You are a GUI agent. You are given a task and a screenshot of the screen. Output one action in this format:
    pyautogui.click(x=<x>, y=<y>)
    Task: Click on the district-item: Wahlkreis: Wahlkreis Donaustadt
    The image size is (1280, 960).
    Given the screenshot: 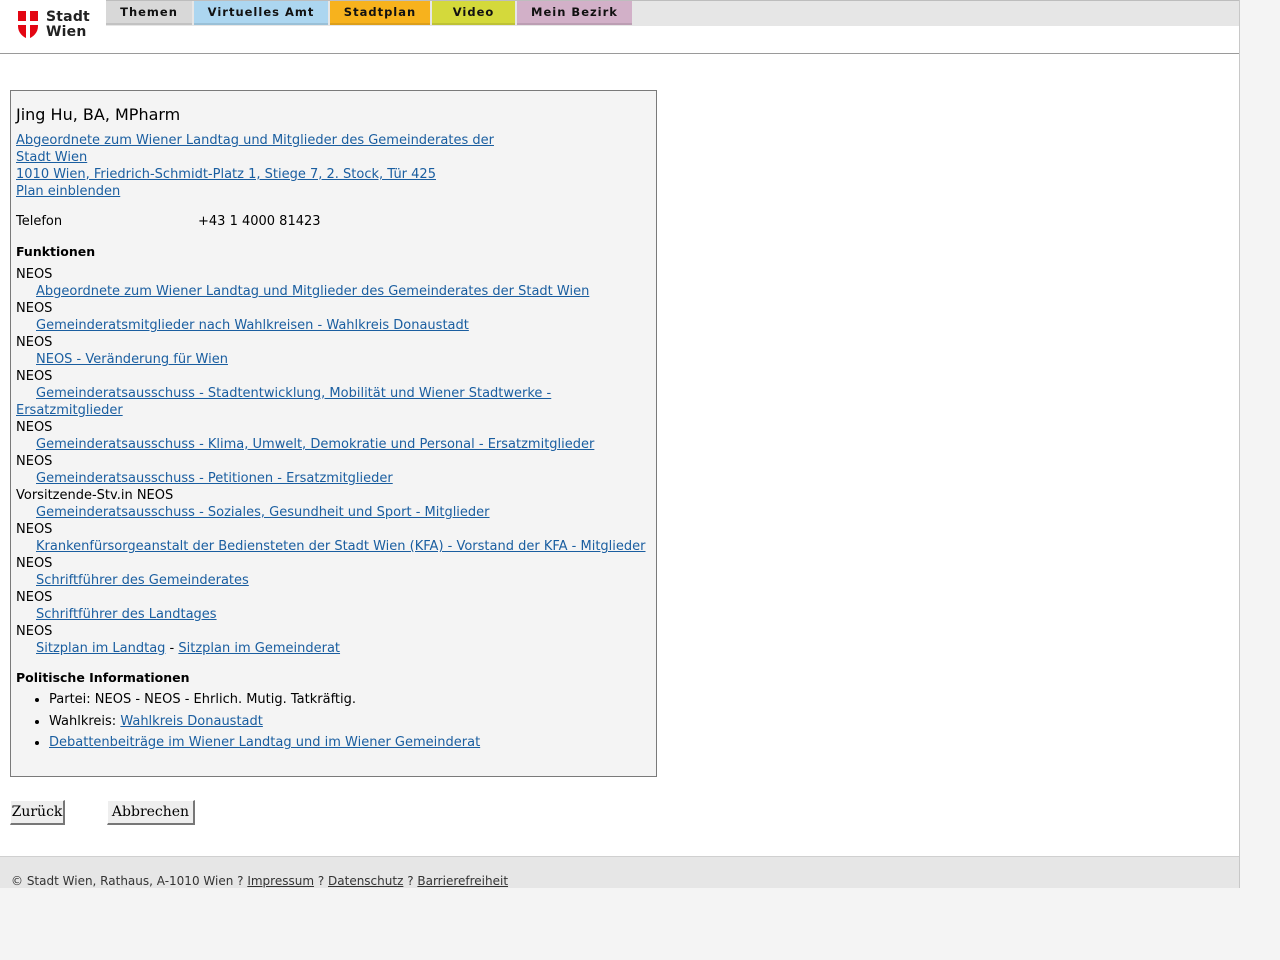 What is the action you would take?
    pyautogui.click(x=264, y=722)
    